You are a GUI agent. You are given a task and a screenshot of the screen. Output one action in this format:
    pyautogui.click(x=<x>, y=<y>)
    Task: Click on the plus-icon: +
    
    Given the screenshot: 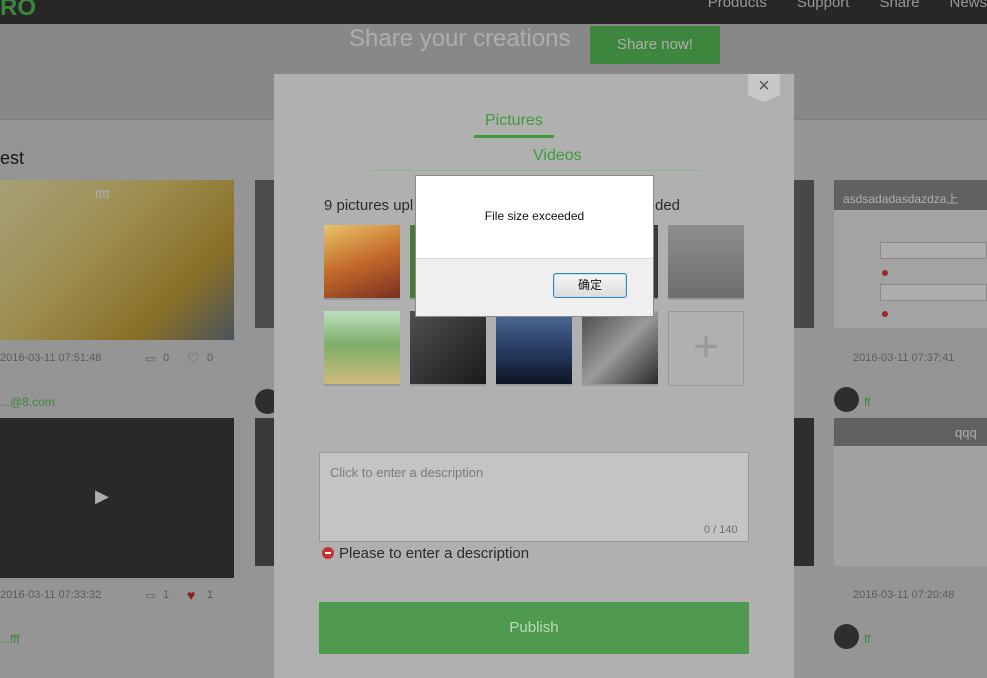 What is the action you would take?
    pyautogui.click(x=706, y=346)
    